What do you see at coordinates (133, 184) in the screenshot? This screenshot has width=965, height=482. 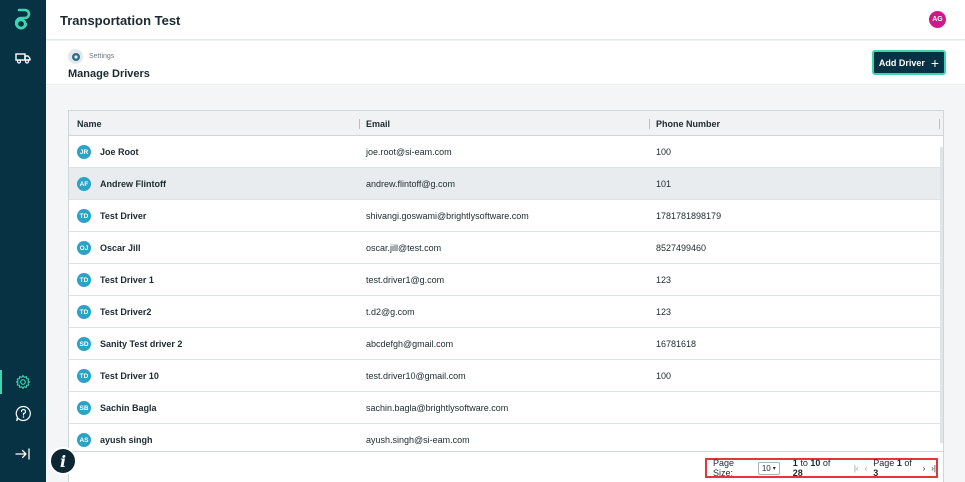 I see `driver-name: Andrew Flintoff` at bounding box center [133, 184].